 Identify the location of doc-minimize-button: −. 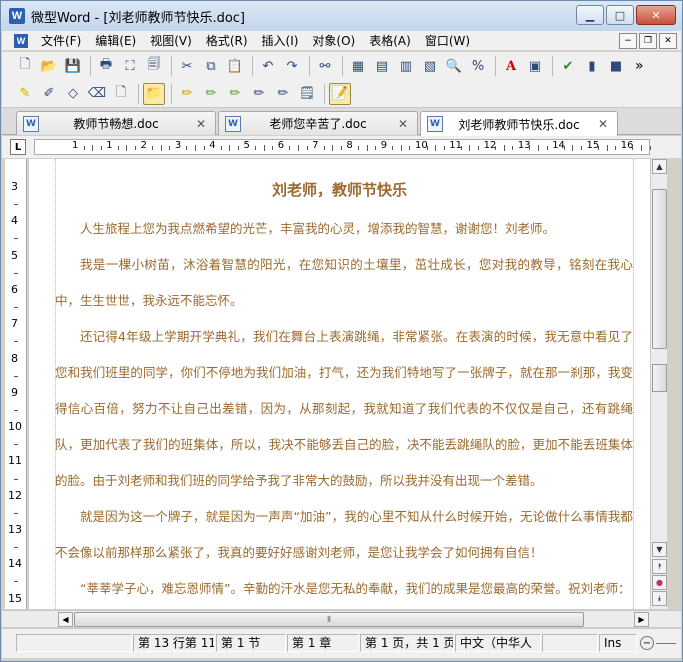
(628, 41).